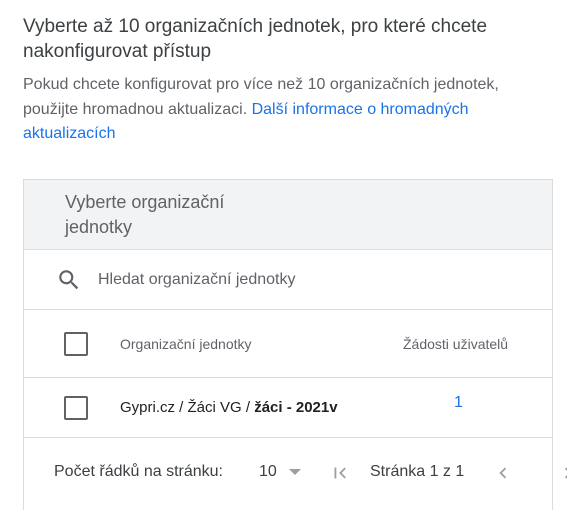 Image resolution: width=567 pixels, height=510 pixels. What do you see at coordinates (503, 473) in the screenshot?
I see `chevron-left-icon` at bounding box center [503, 473].